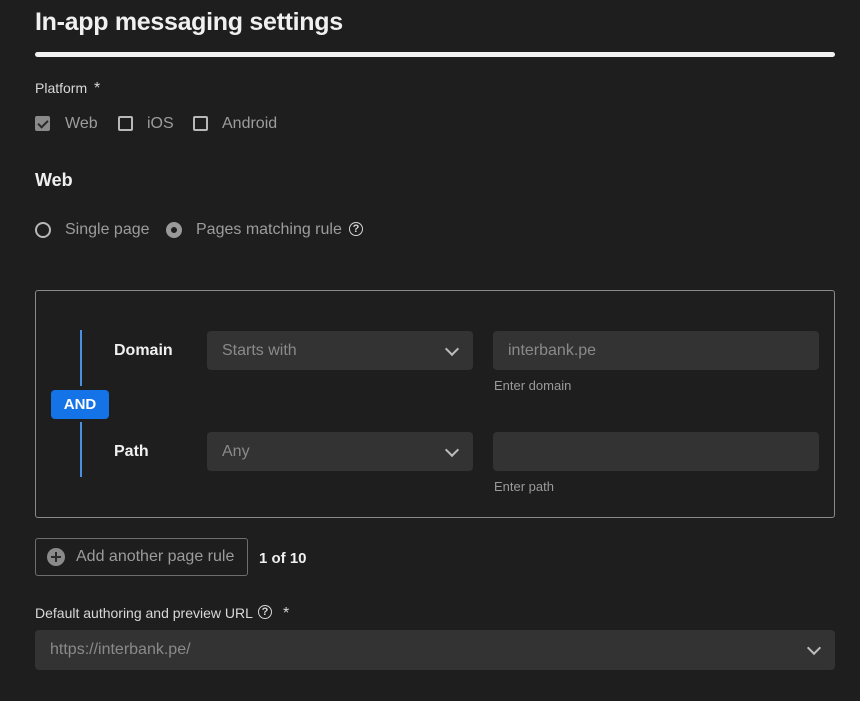 The image size is (860, 701). What do you see at coordinates (160, 123) in the screenshot?
I see `ios-checkbox-label: iOS` at bounding box center [160, 123].